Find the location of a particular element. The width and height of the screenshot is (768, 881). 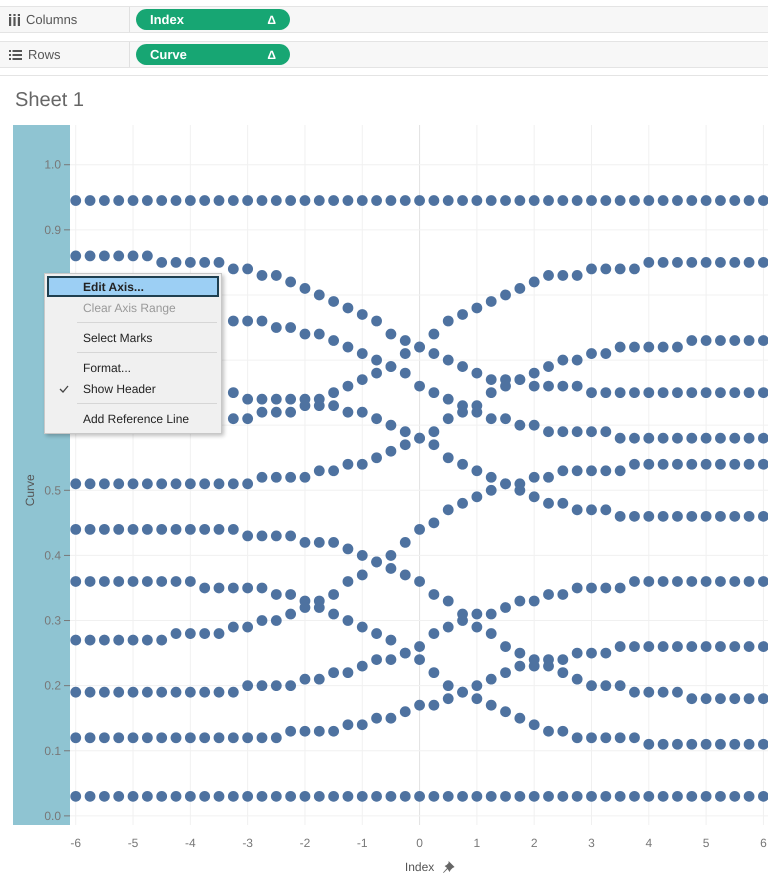

x-tick-label: -3 is located at coordinates (247, 843).